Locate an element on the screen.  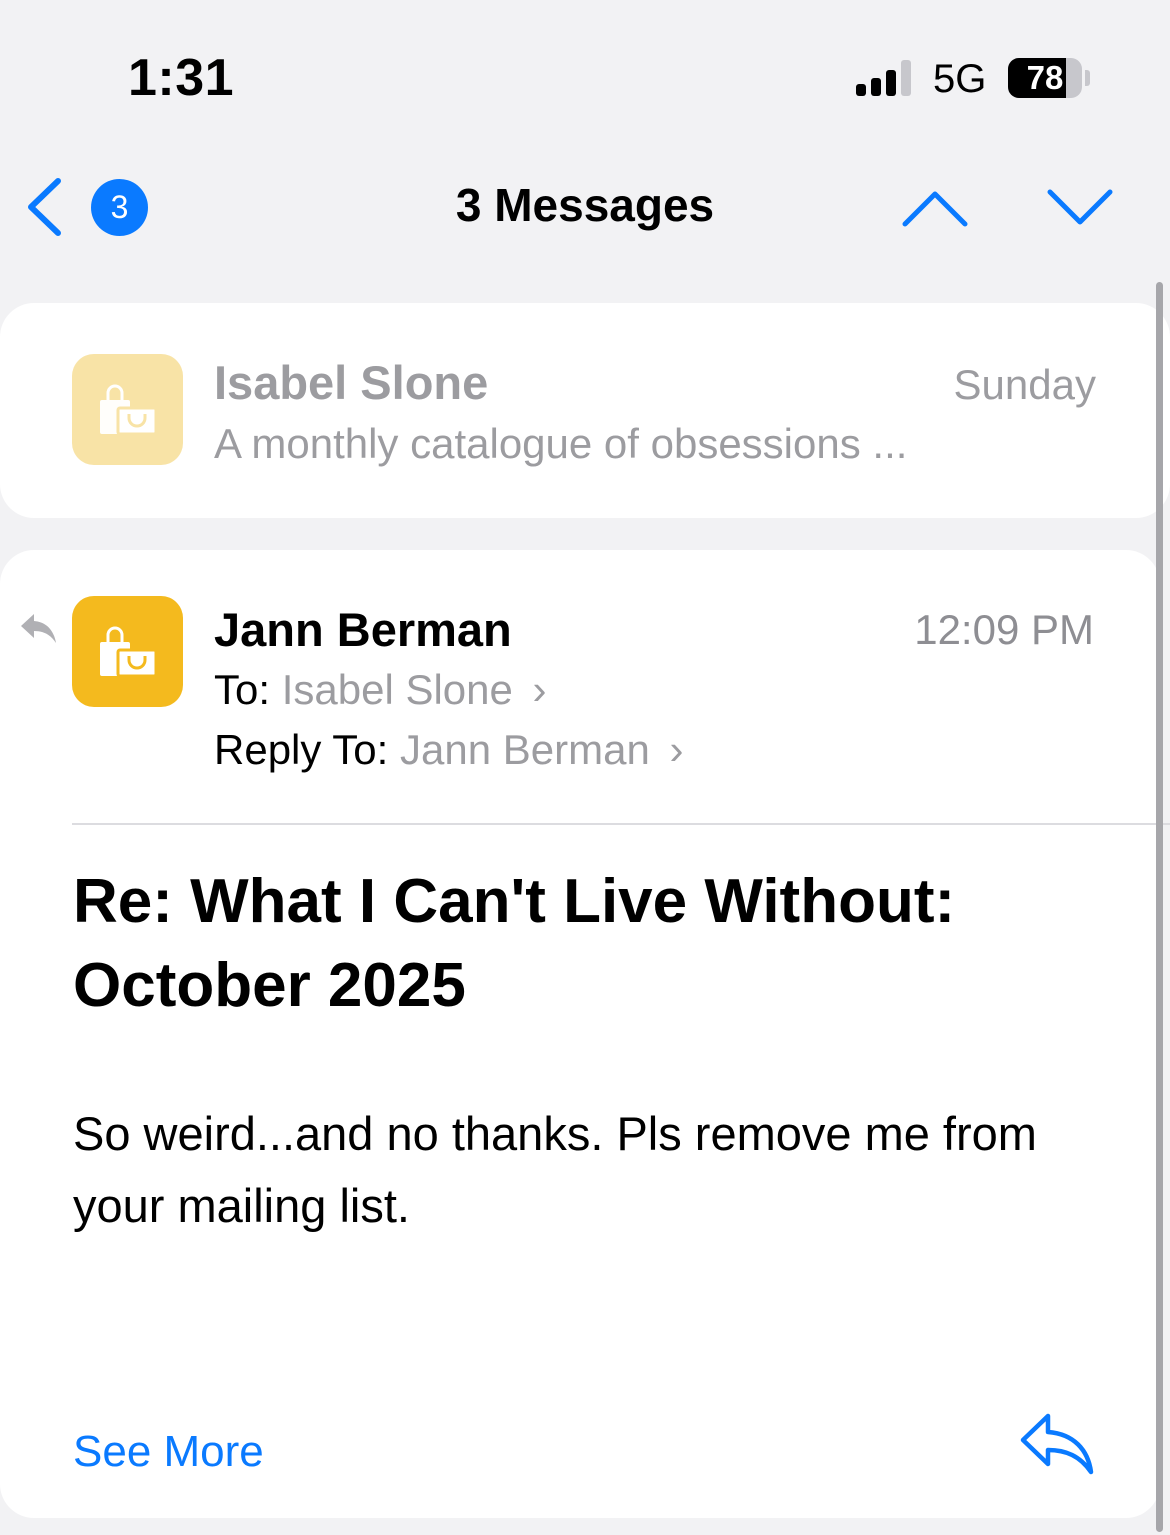
header-divider is located at coordinates (621, 824).